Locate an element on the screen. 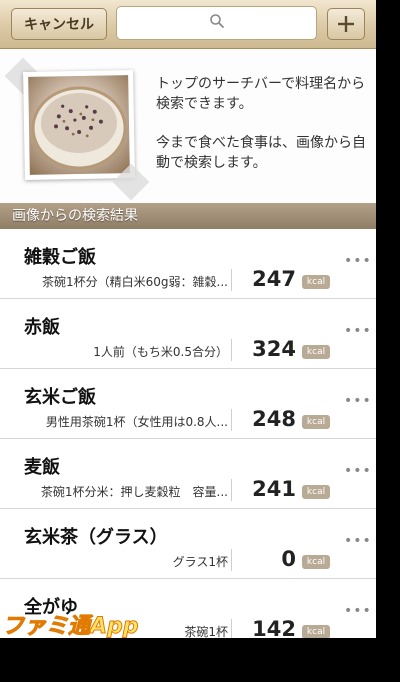 The image size is (400, 682). search-icon is located at coordinates (217, 23).